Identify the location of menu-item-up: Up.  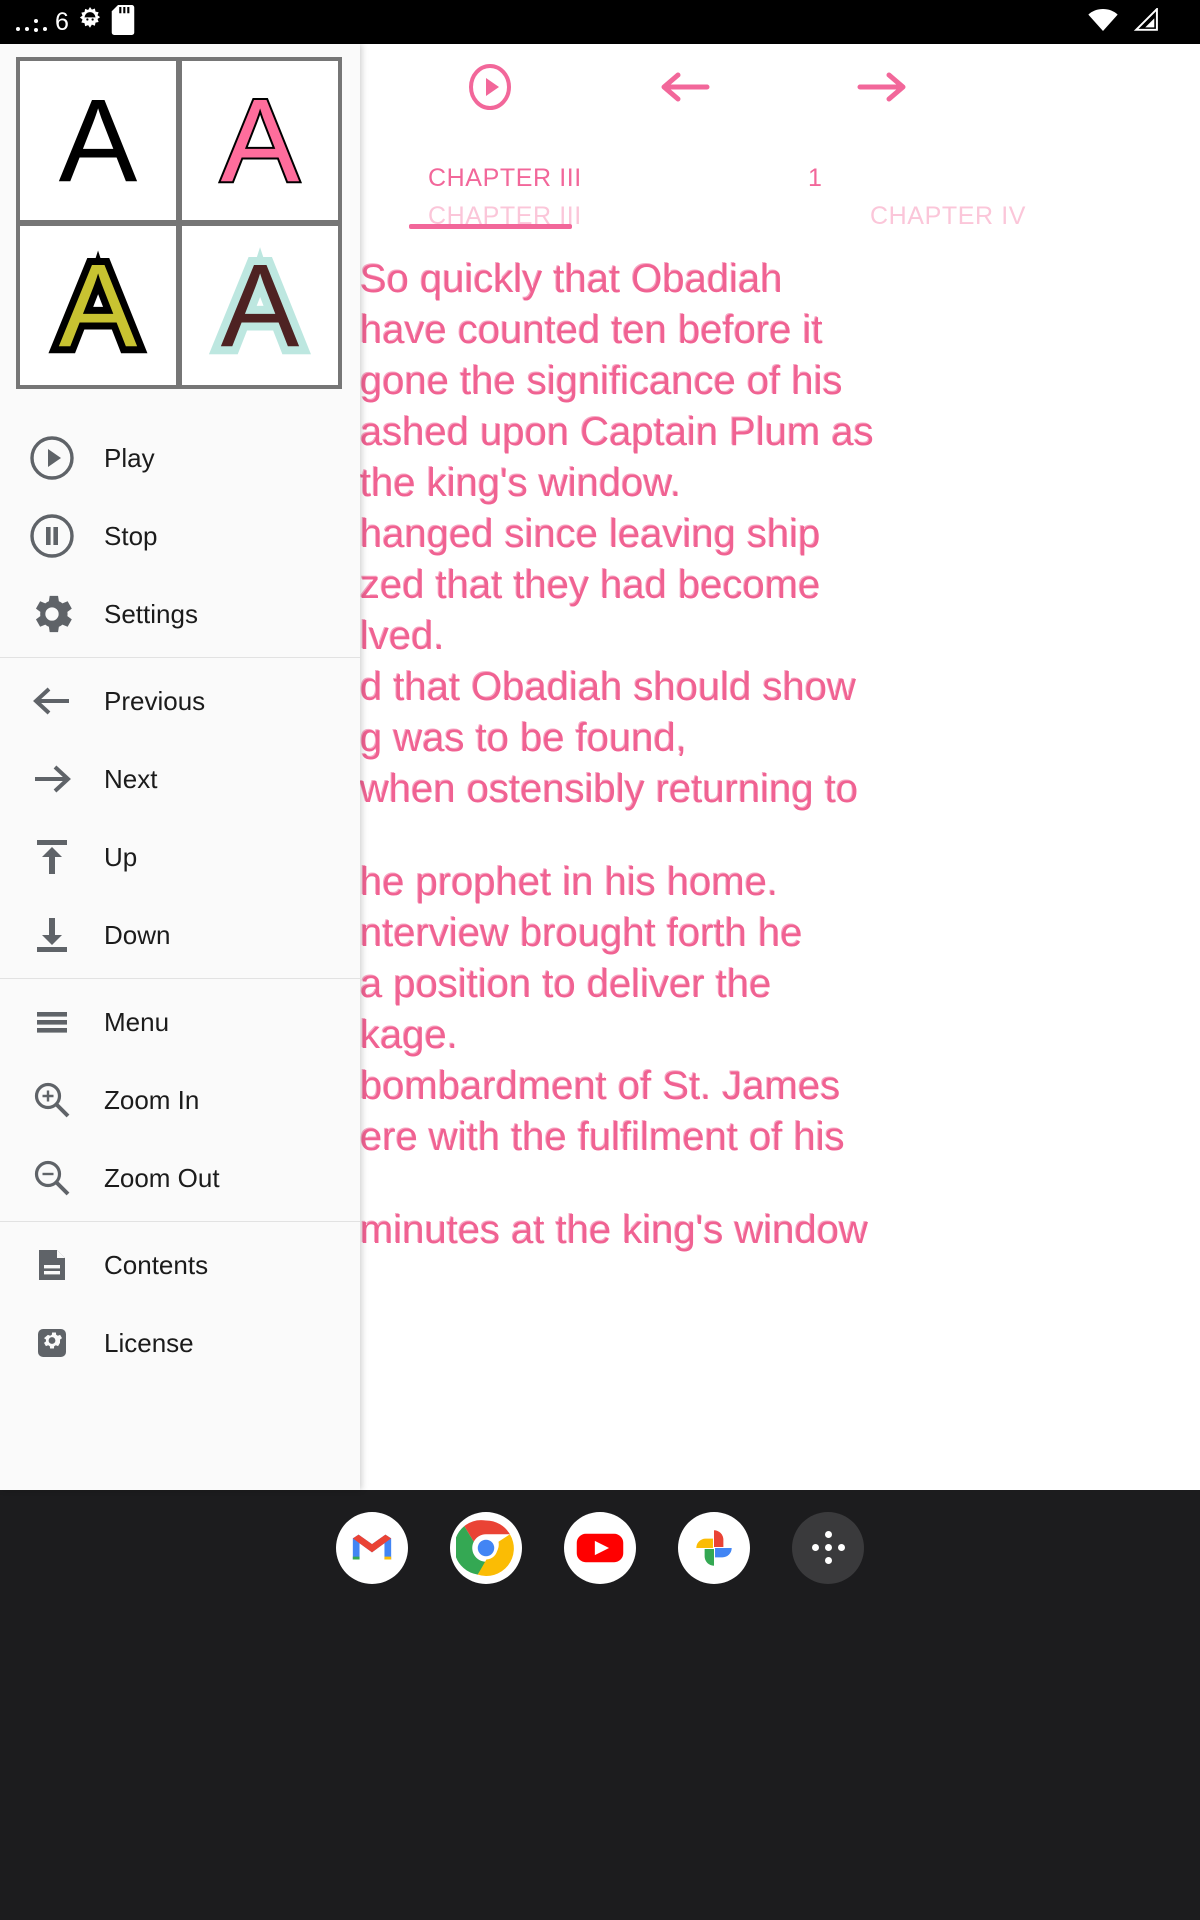
(180, 857).